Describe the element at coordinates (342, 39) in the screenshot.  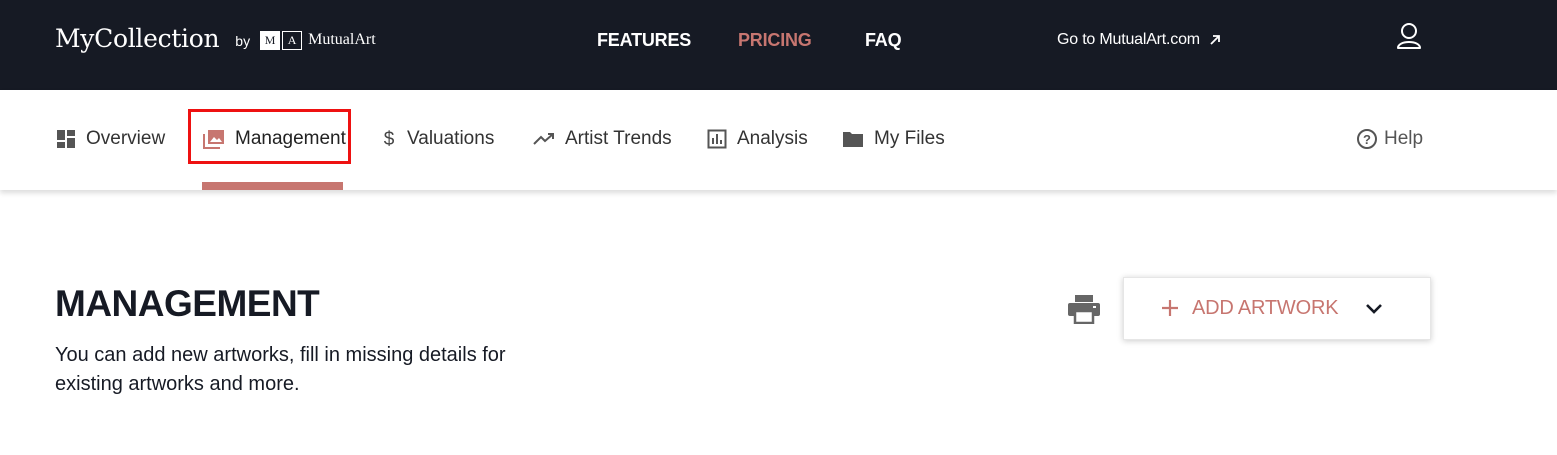
I see `mutualart-logo-text: MutualArt` at that location.